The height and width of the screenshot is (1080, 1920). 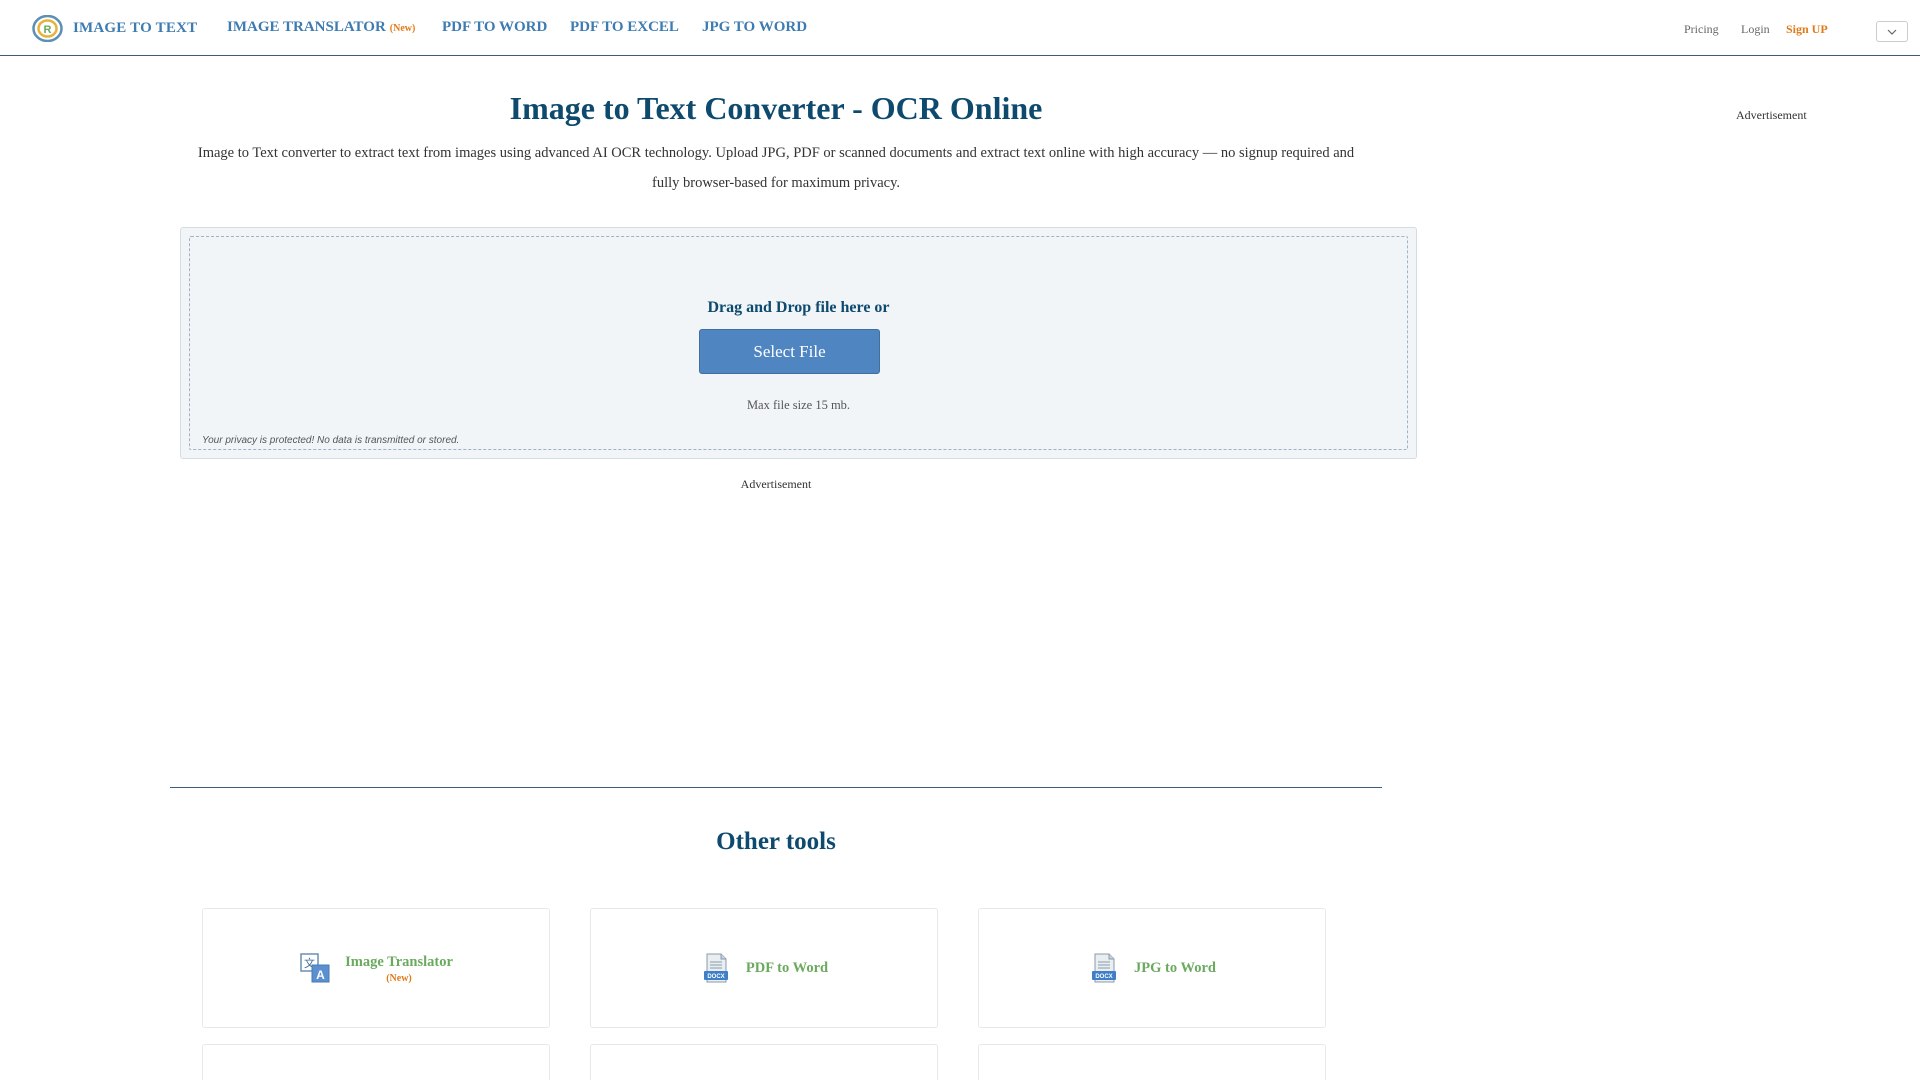 I want to click on nav-image-translator-label: IMAGE TRANSLATOR, so click(x=306, y=27).